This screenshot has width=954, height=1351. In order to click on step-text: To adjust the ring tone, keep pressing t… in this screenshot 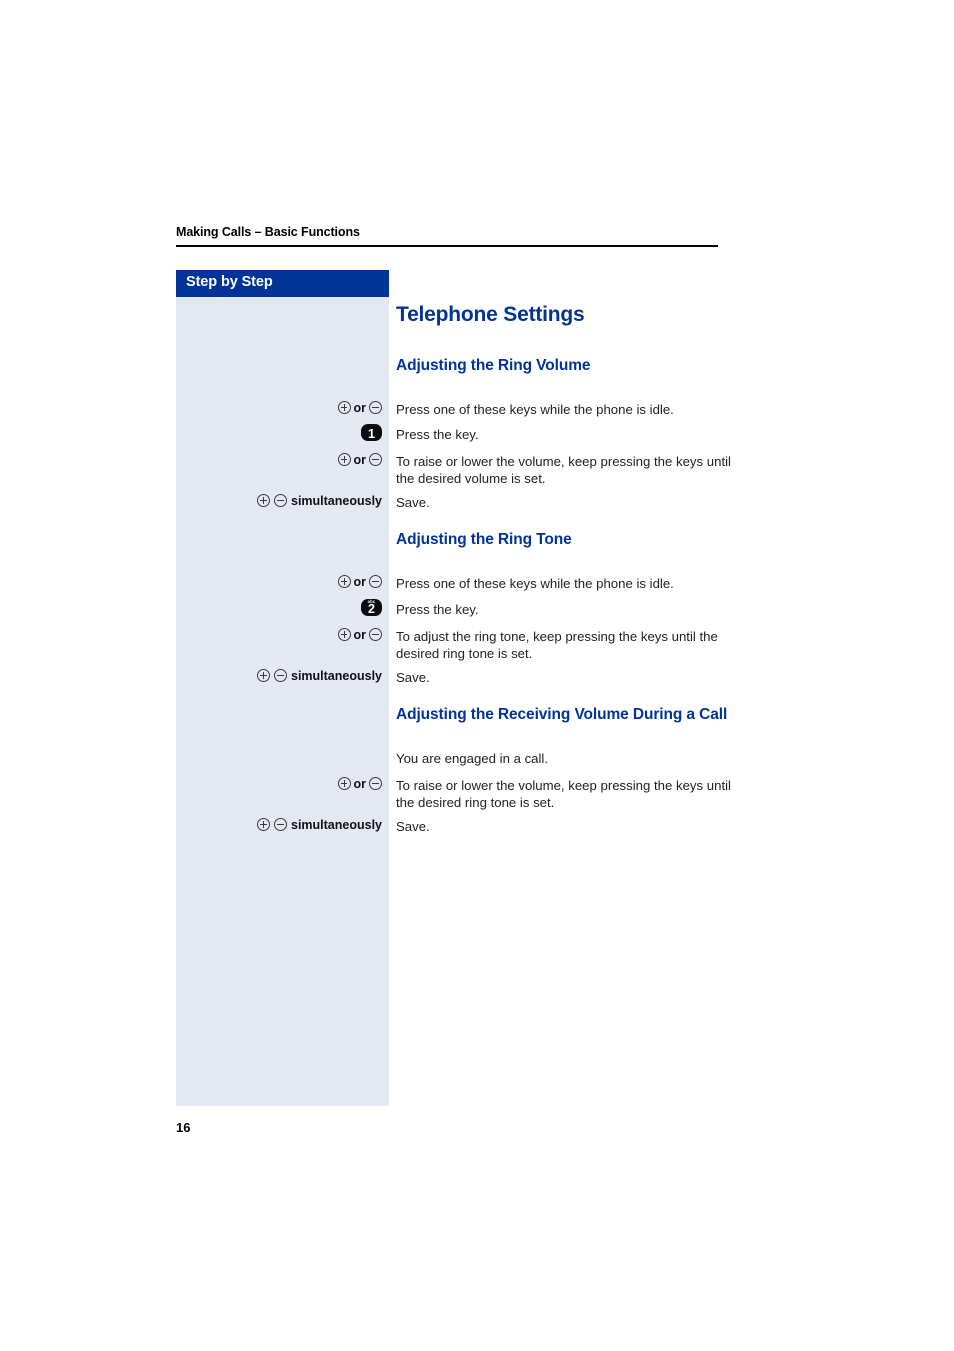, I will do `click(557, 645)`.